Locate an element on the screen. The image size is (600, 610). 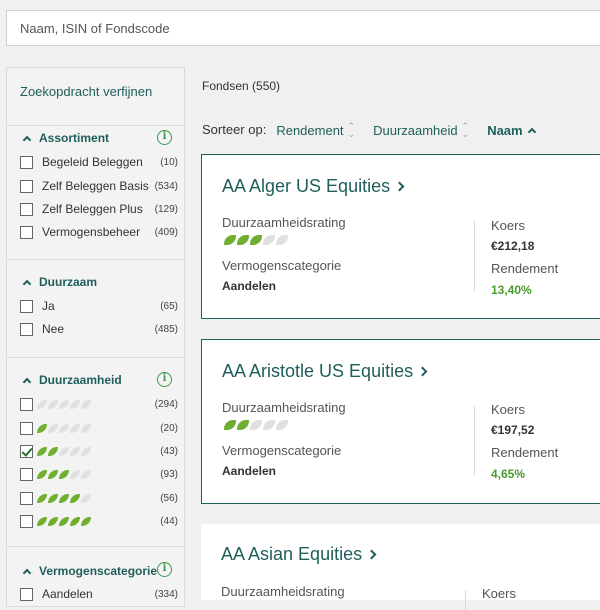
filter-heading-assortiment: Assortiment is located at coordinates (66, 138).